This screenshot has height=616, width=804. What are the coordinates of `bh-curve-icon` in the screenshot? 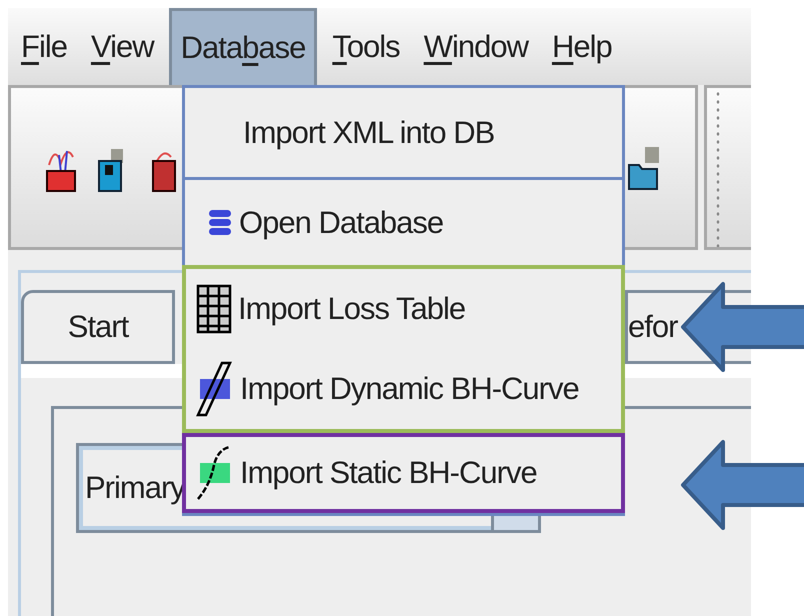 It's located at (215, 389).